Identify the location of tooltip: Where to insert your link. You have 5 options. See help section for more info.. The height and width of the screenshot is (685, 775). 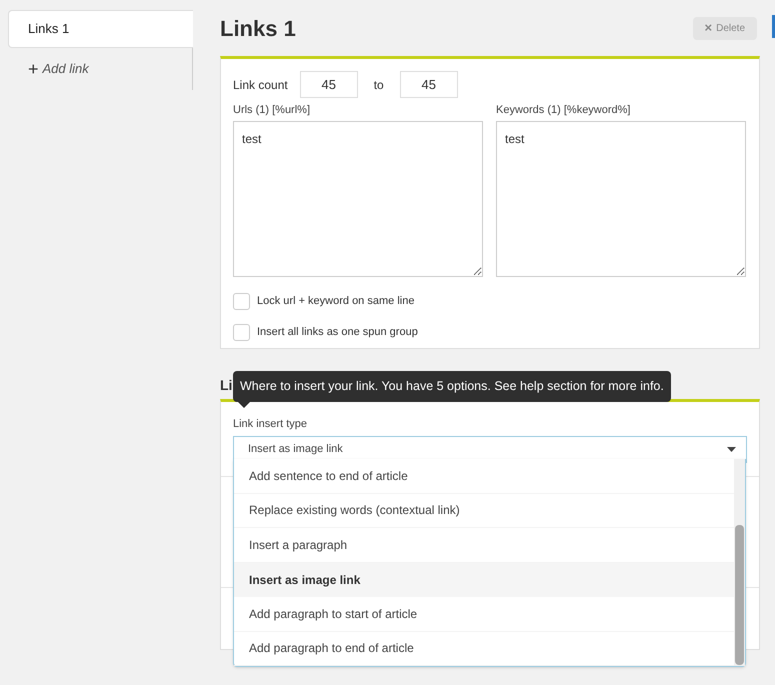
(452, 386).